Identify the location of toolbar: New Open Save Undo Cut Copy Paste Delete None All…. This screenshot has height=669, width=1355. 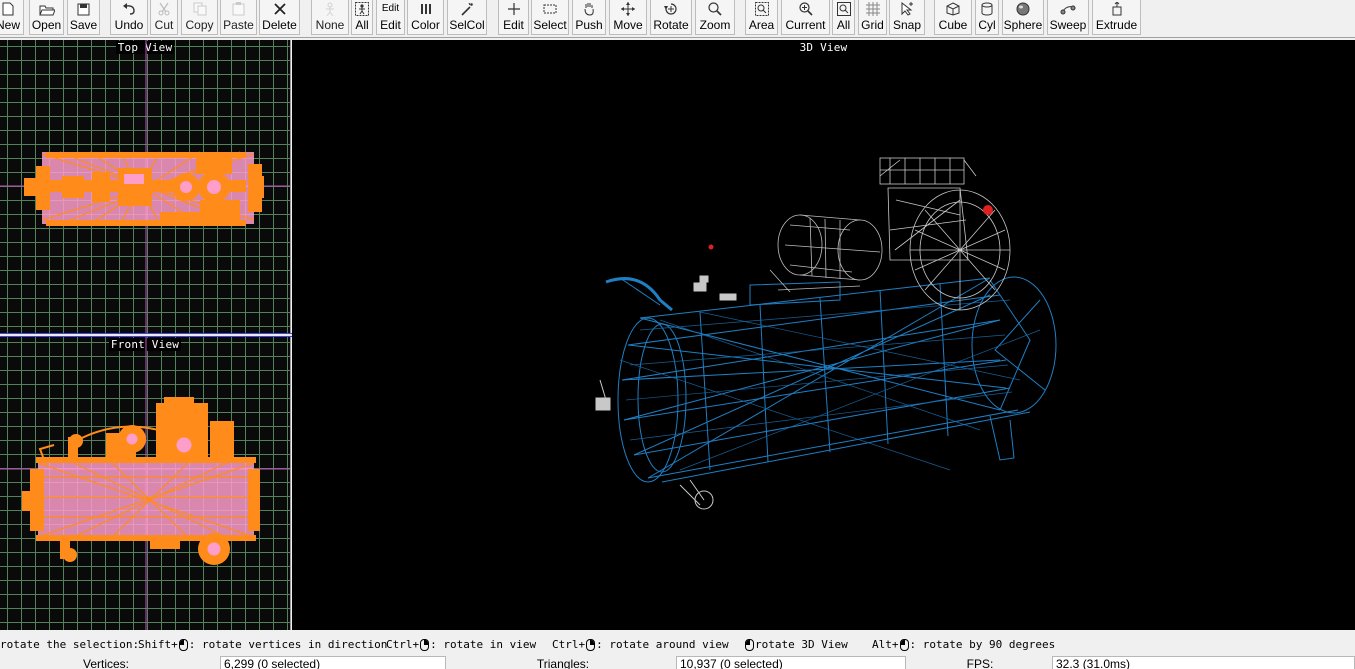
(677, 19).